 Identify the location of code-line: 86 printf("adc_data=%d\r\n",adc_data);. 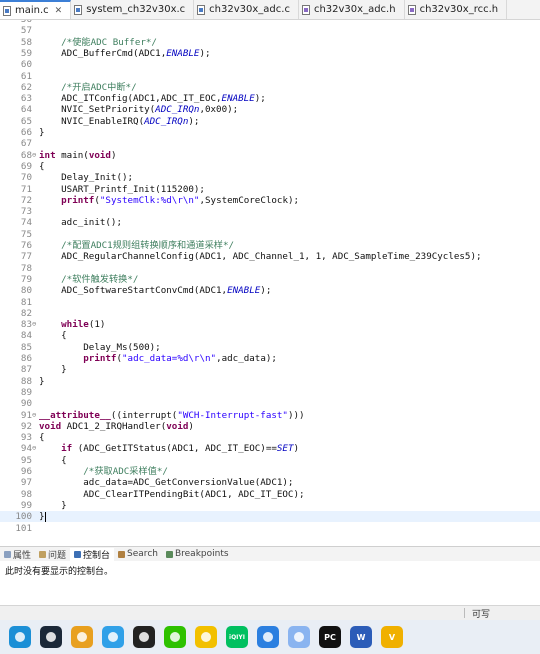
(270, 358).